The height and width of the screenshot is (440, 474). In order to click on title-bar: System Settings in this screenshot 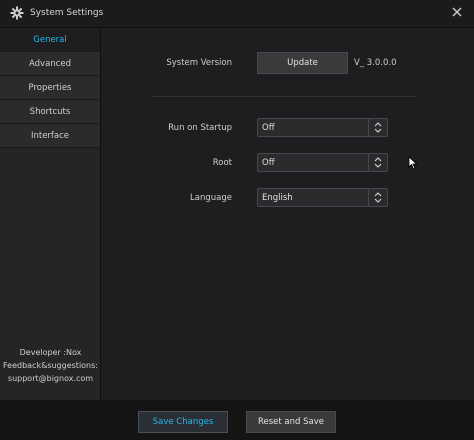, I will do `click(237, 14)`.